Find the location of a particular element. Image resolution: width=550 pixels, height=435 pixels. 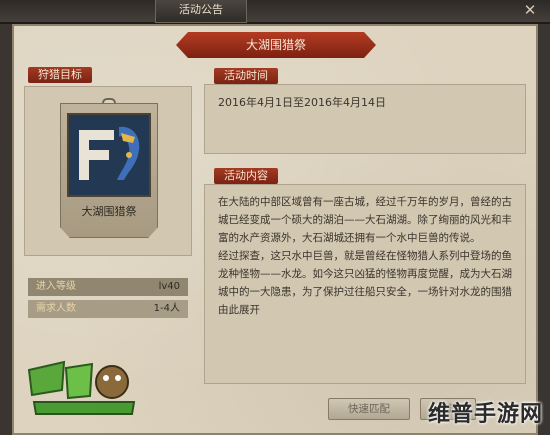

event-dates: 2016年4月1日至2016年4月14日 is located at coordinates (302, 102).